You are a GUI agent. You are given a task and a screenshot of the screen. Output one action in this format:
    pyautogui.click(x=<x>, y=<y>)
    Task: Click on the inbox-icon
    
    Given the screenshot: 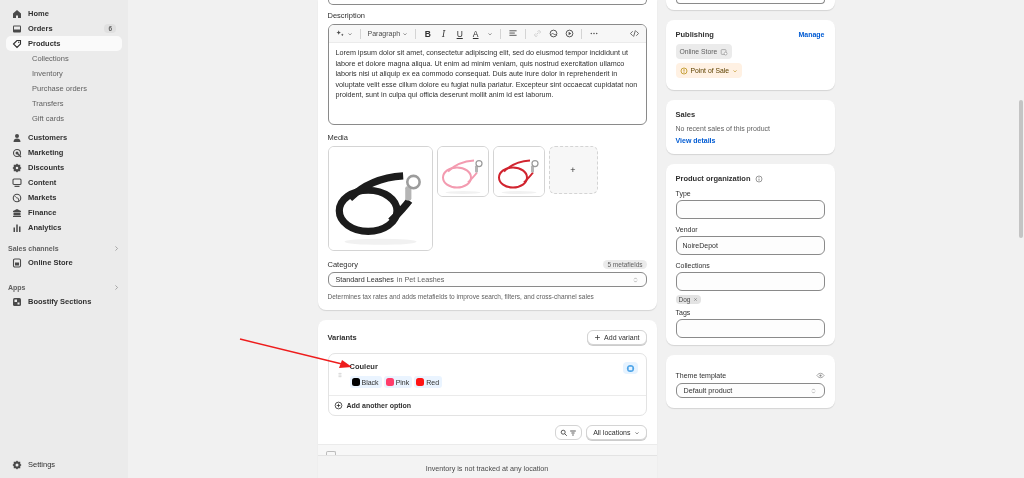 What is the action you would take?
    pyautogui.click(x=17, y=28)
    